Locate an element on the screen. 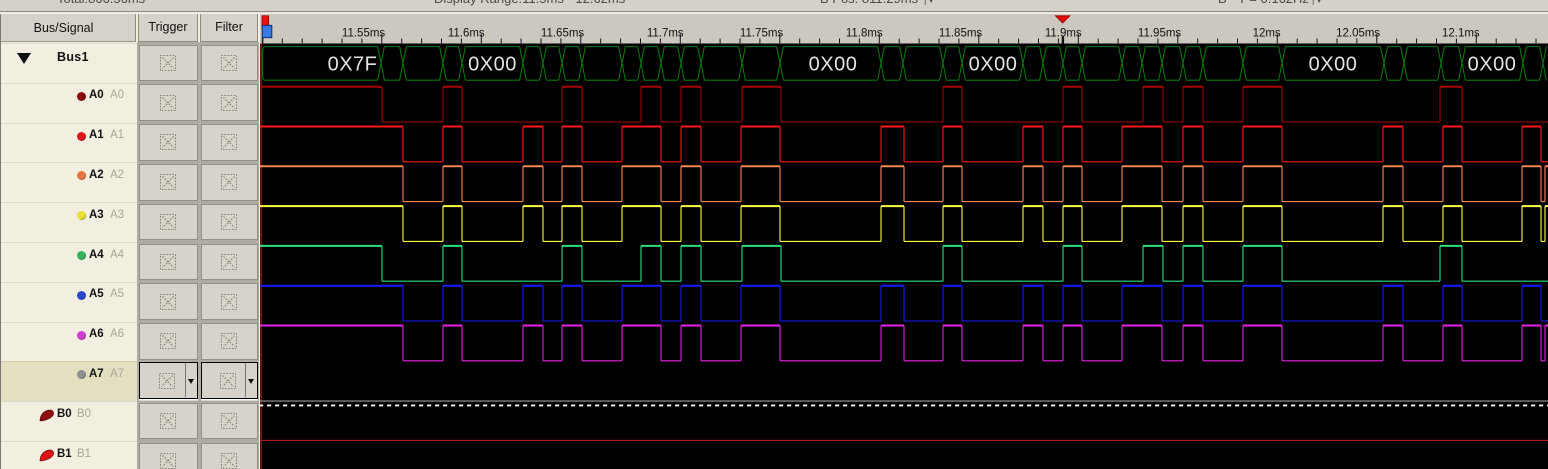 The width and height of the screenshot is (1548, 469). svg-text: 11.65ms is located at coordinates (563, 34).